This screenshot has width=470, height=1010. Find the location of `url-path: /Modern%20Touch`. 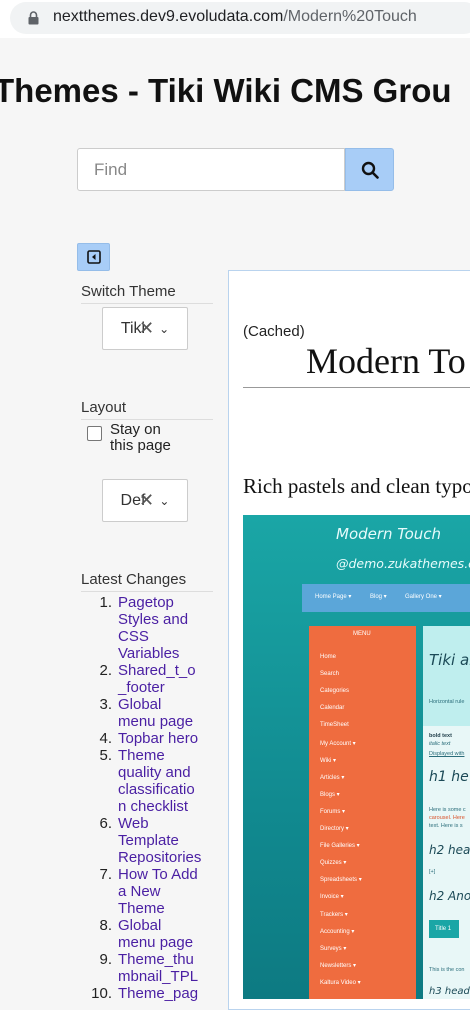

url-path: /Modern%20Touch is located at coordinates (350, 16).